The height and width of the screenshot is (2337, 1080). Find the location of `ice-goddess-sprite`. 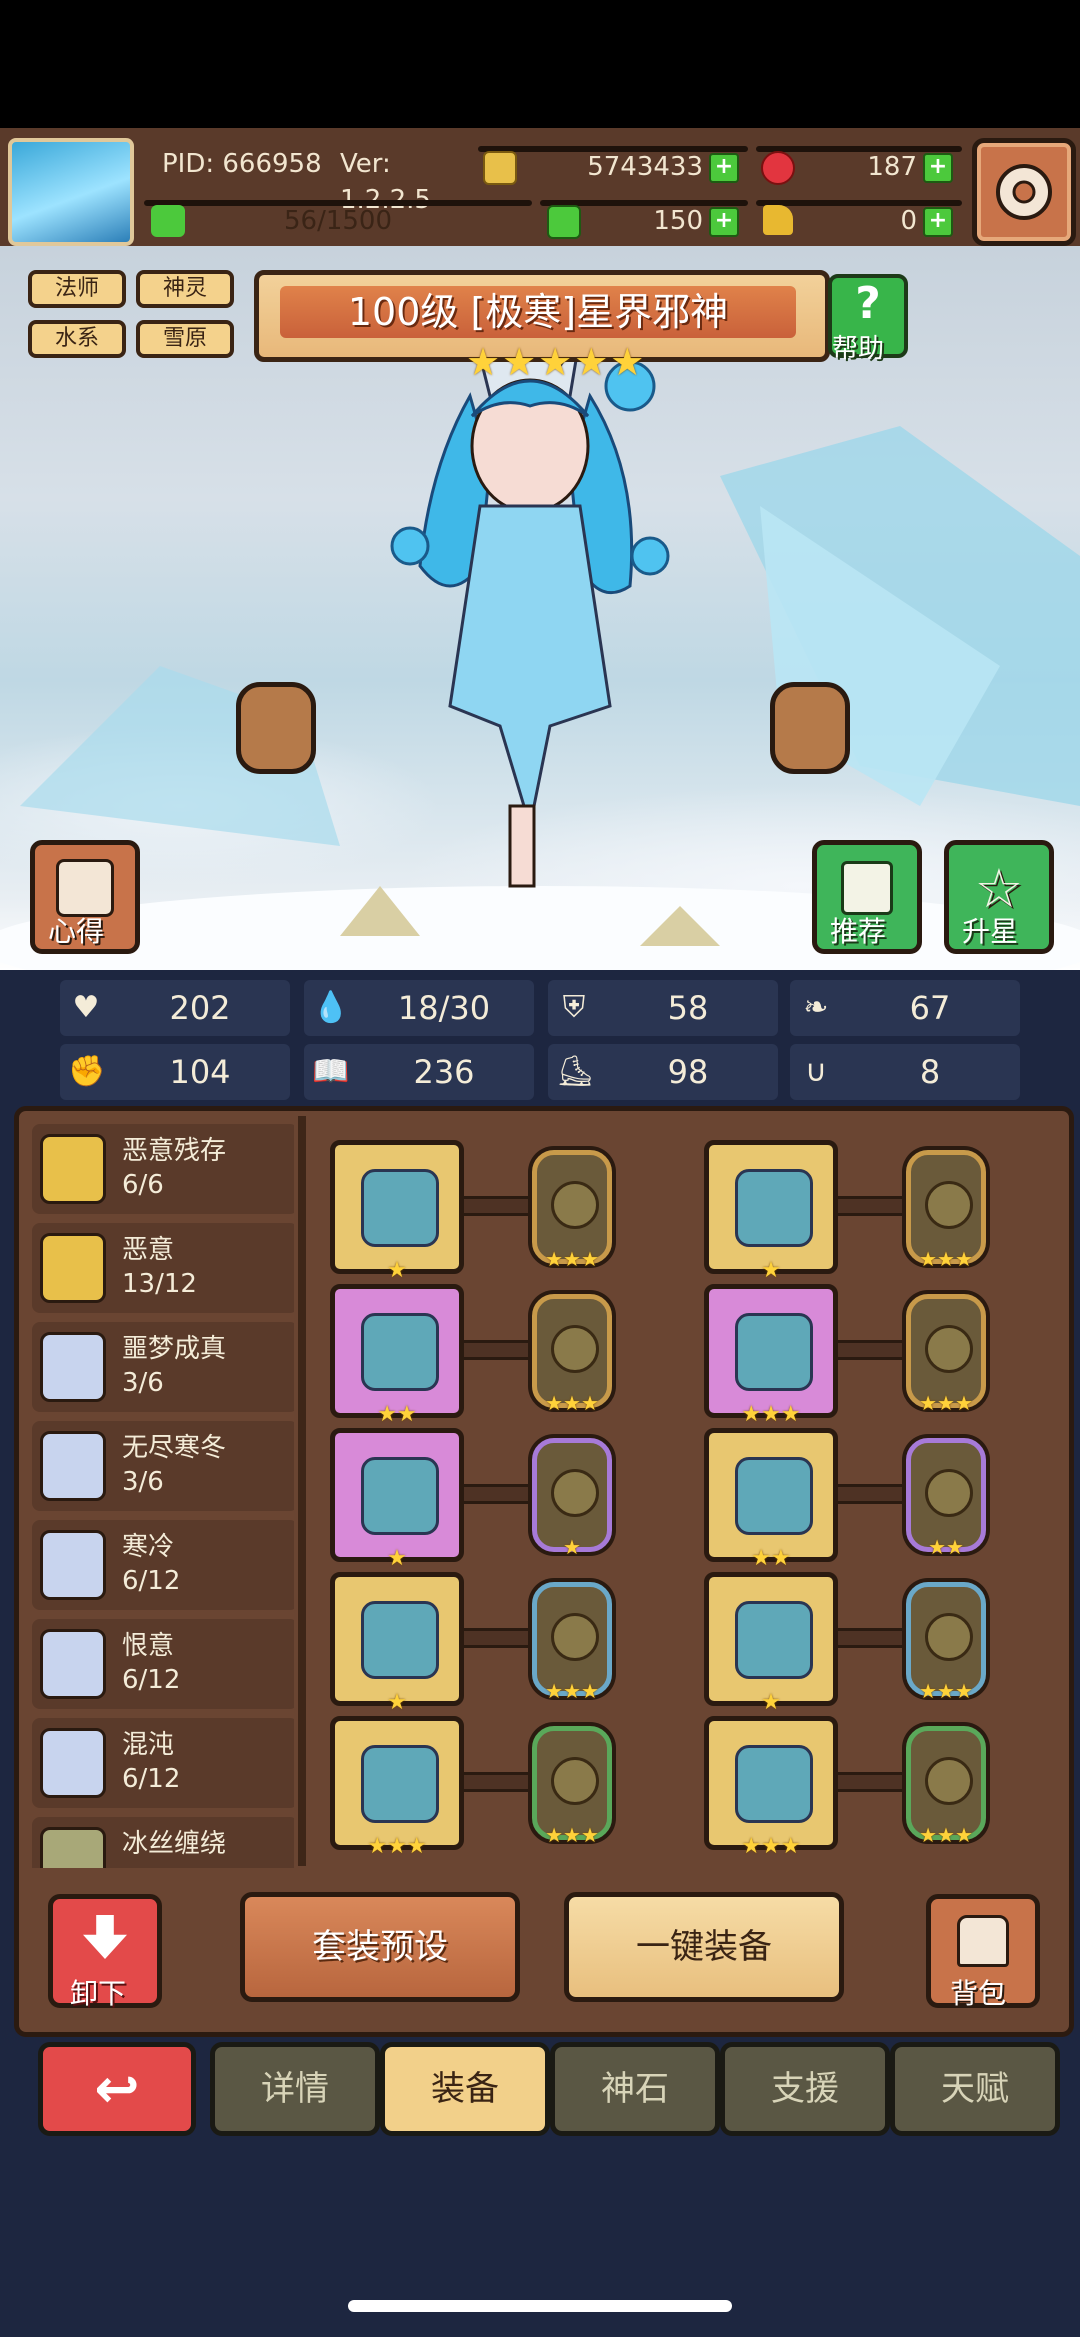

ice-goddess-sprite is located at coordinates (530, 597).